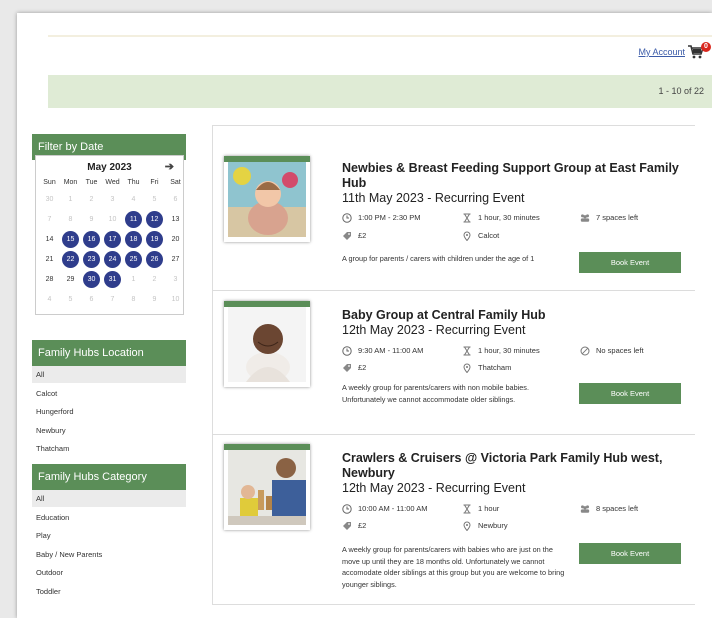  Describe the element at coordinates (109, 448) in the screenshot. I see `location-option-thatcham: Thatcham` at that location.